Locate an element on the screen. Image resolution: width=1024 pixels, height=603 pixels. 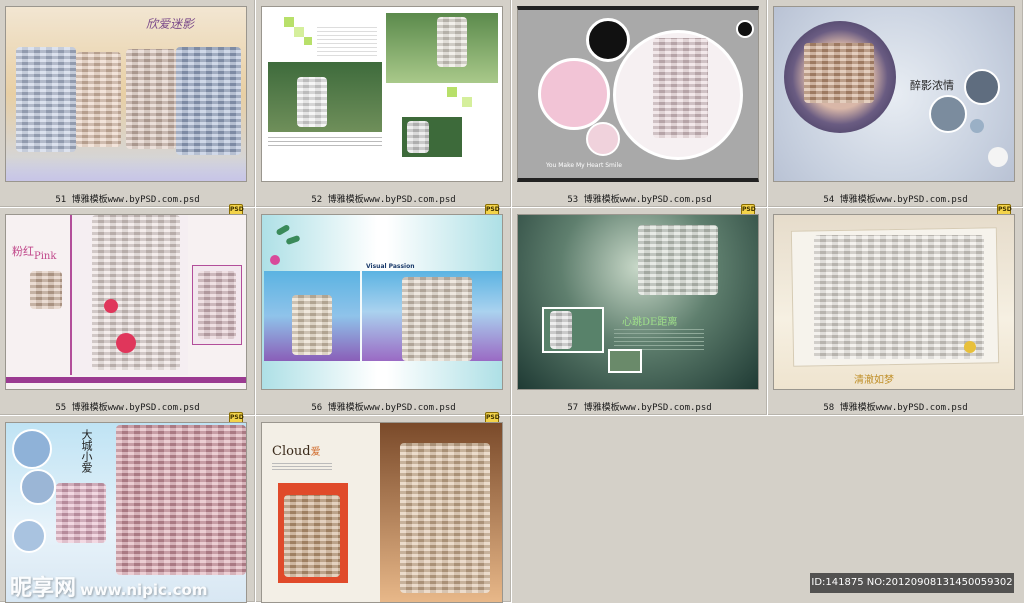
thumbnail-57-caption: 57 博雅模板www.byPSD.com.psd is located at coordinates (639, 408).